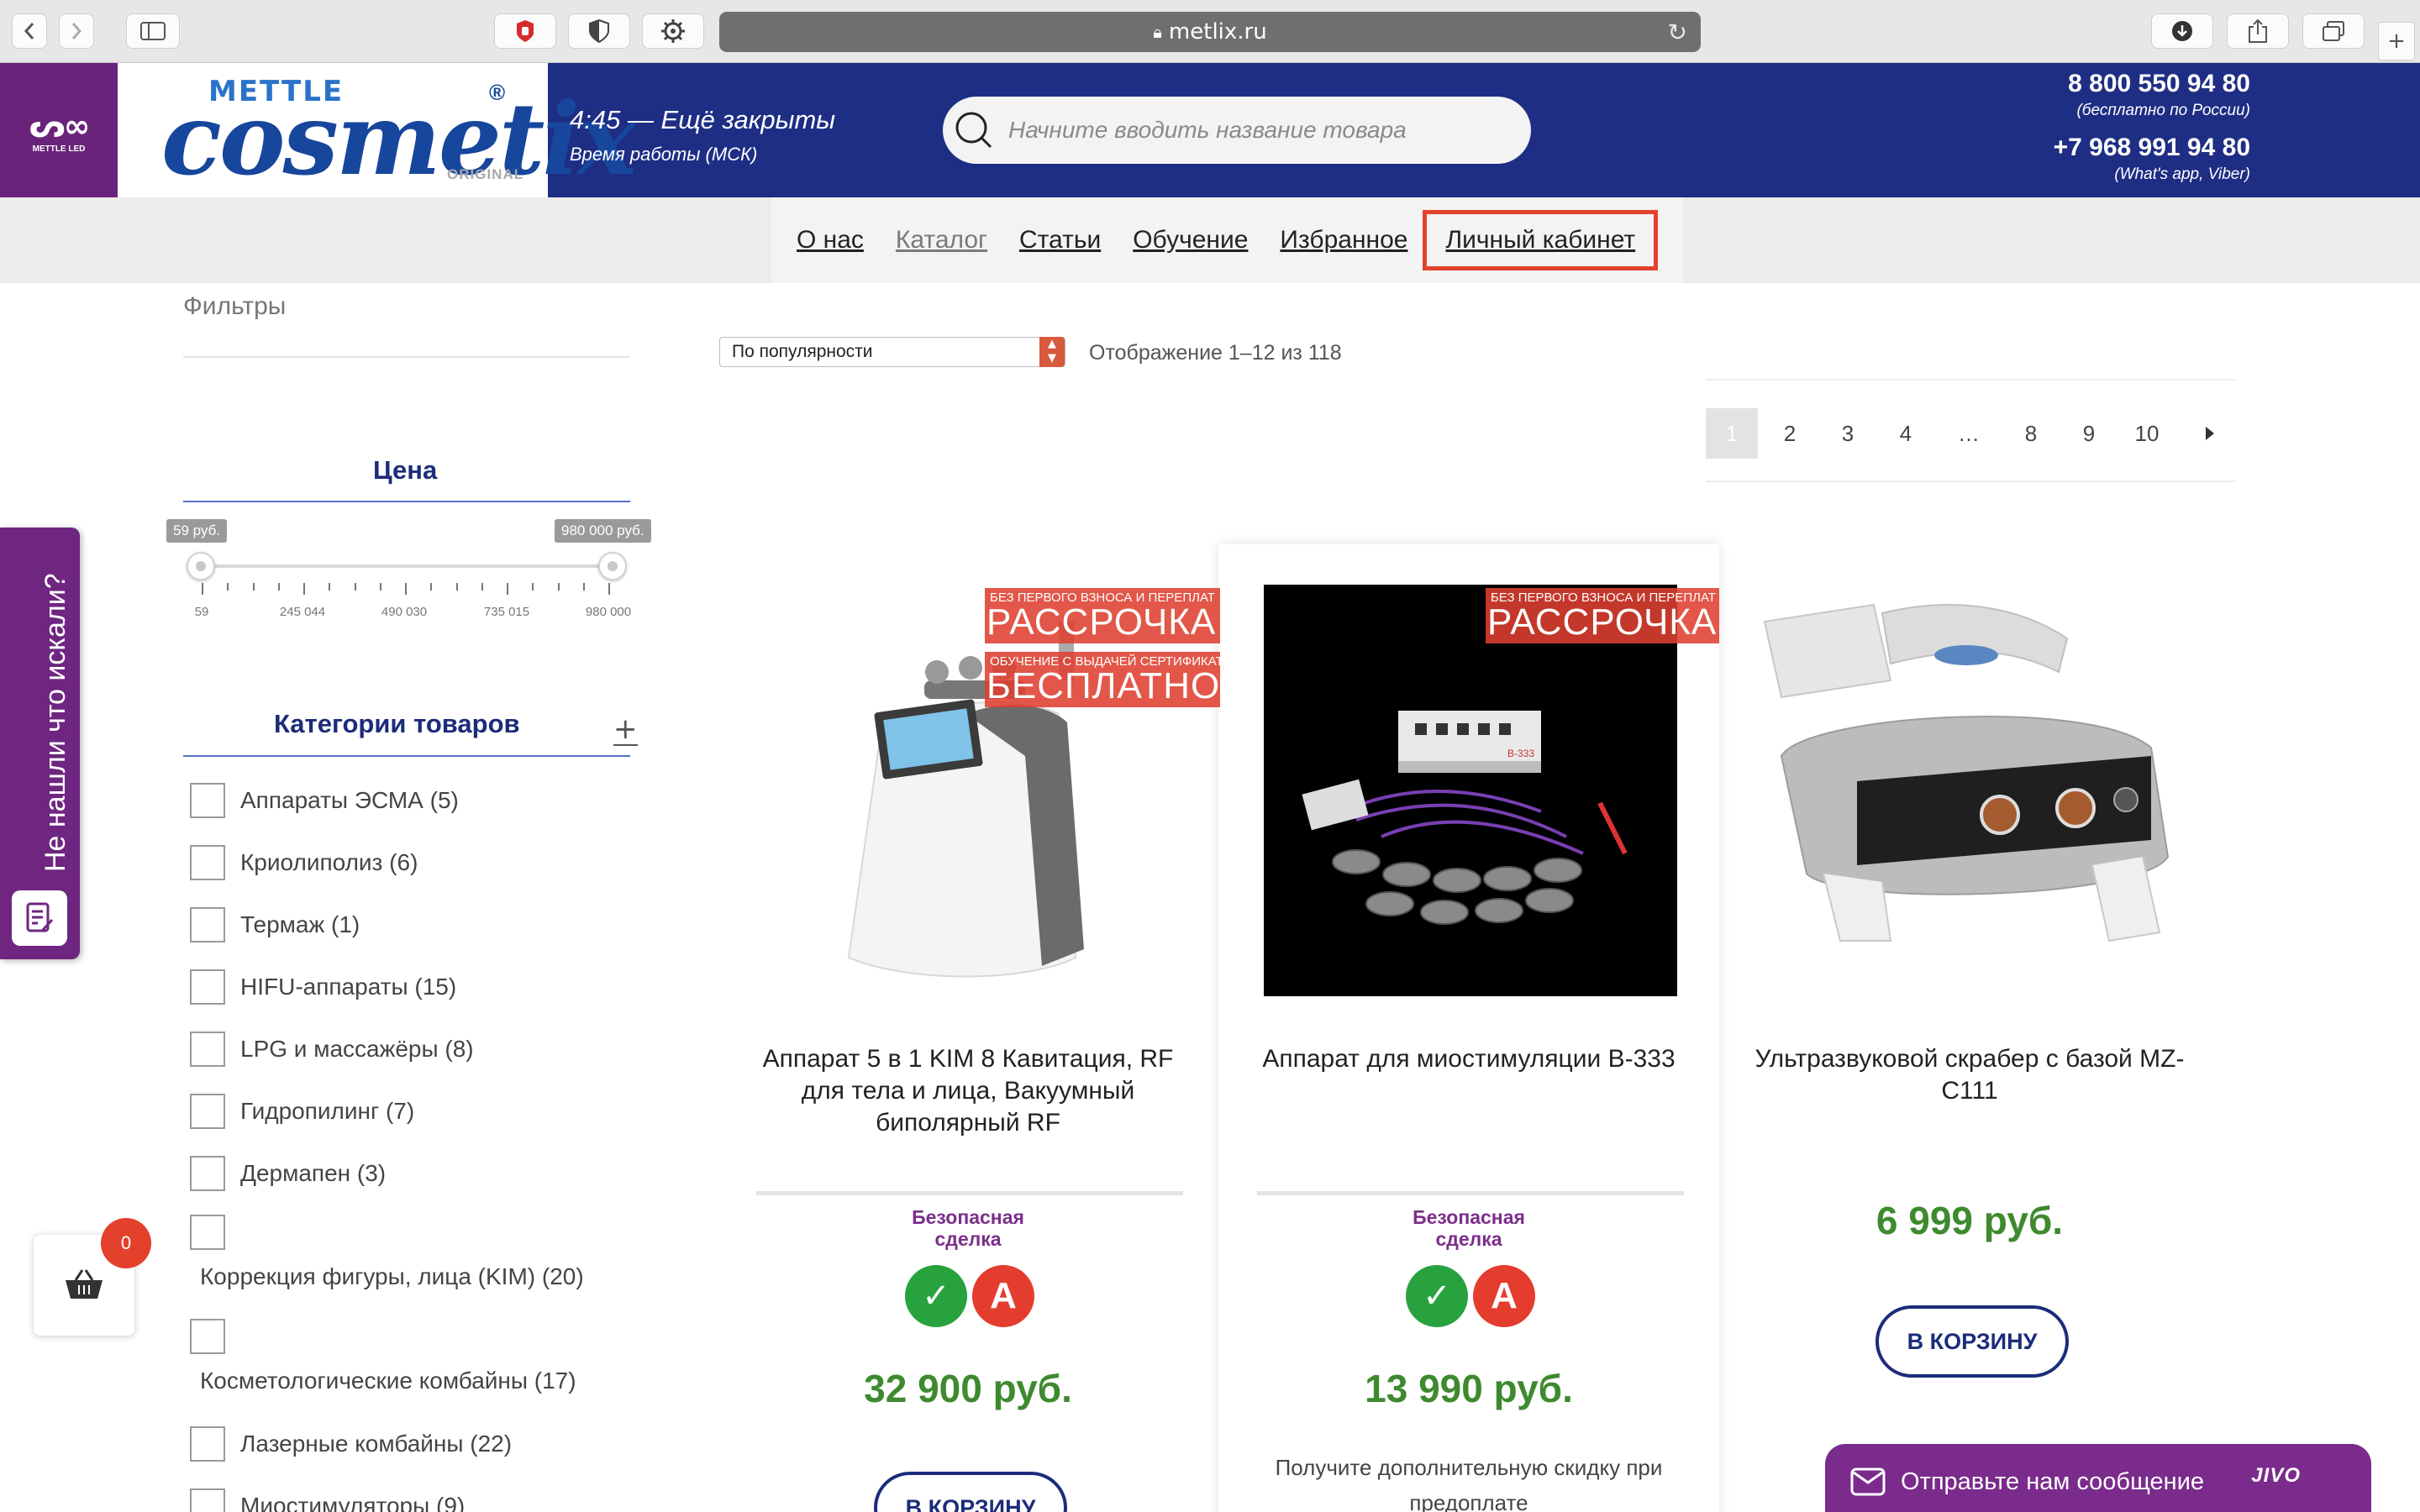 The image size is (2420, 1512). What do you see at coordinates (327, 1500) in the screenshot?
I see `category-item: Миостимуляторы (9)` at bounding box center [327, 1500].